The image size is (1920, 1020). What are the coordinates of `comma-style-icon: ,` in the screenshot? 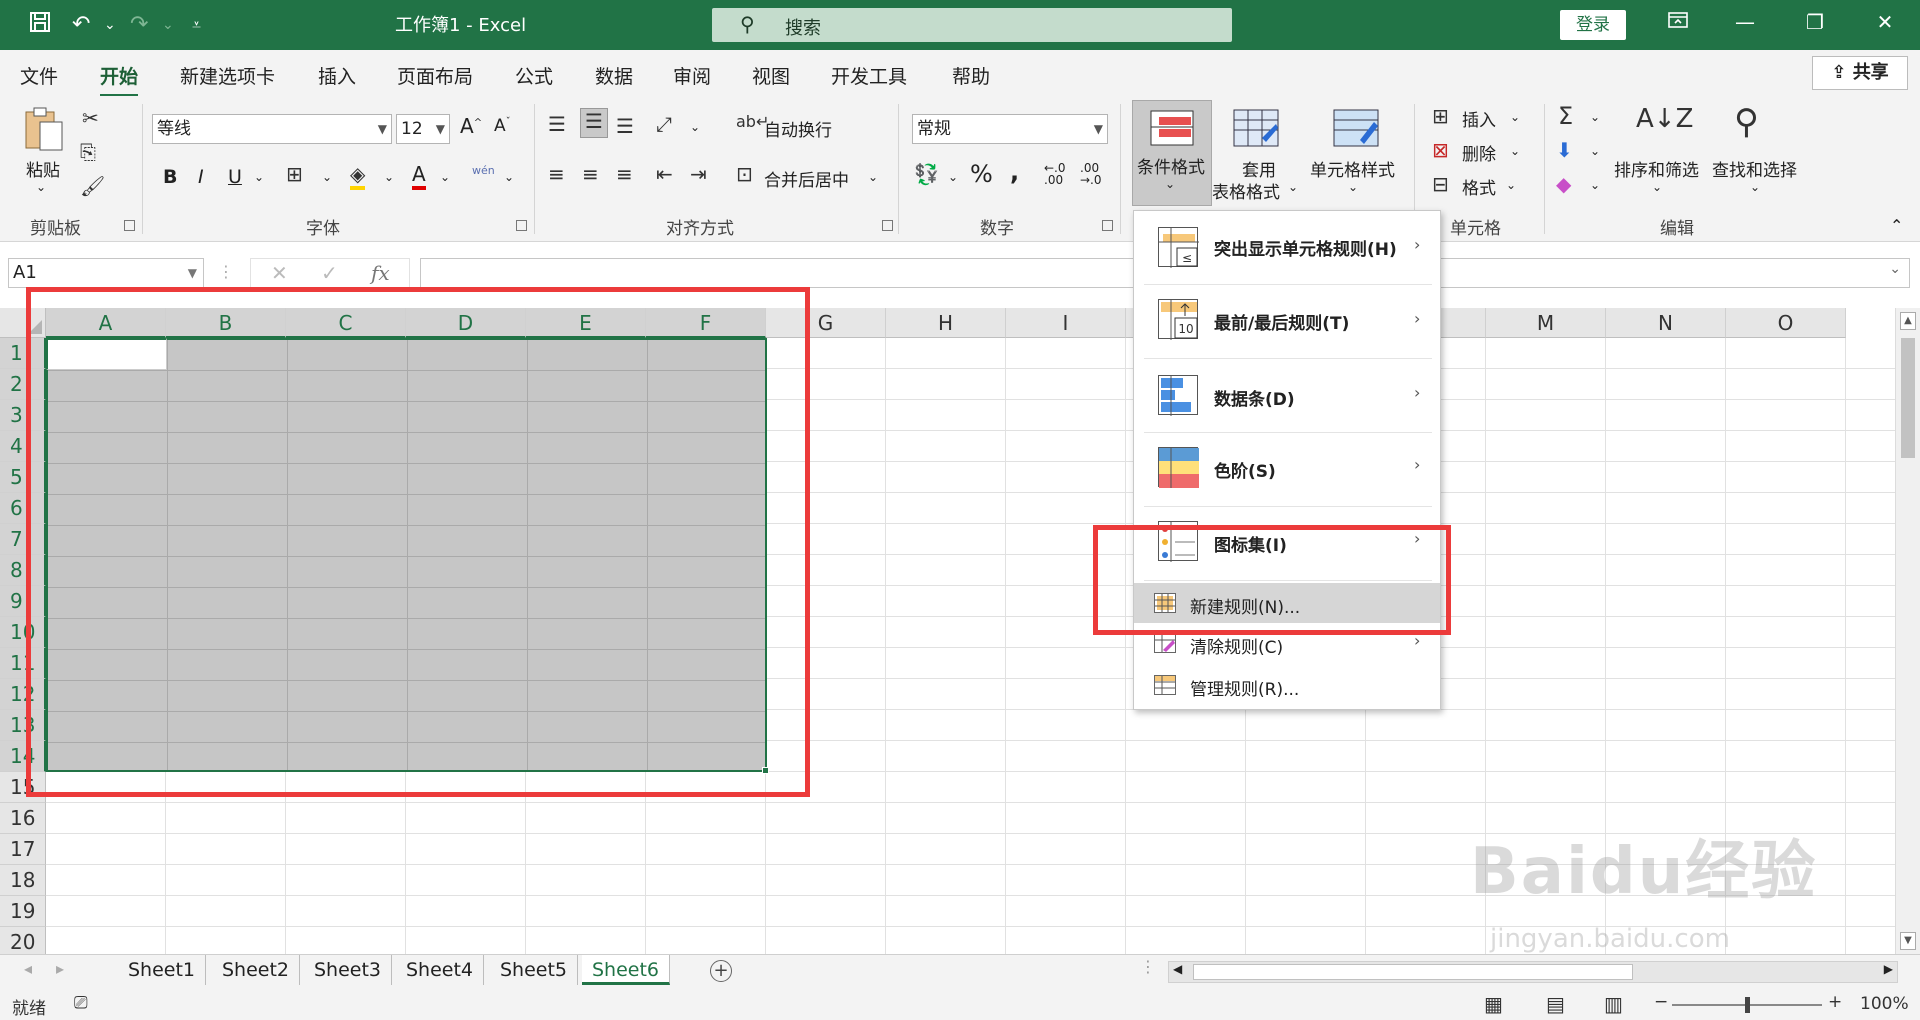 It's located at (1014, 172).